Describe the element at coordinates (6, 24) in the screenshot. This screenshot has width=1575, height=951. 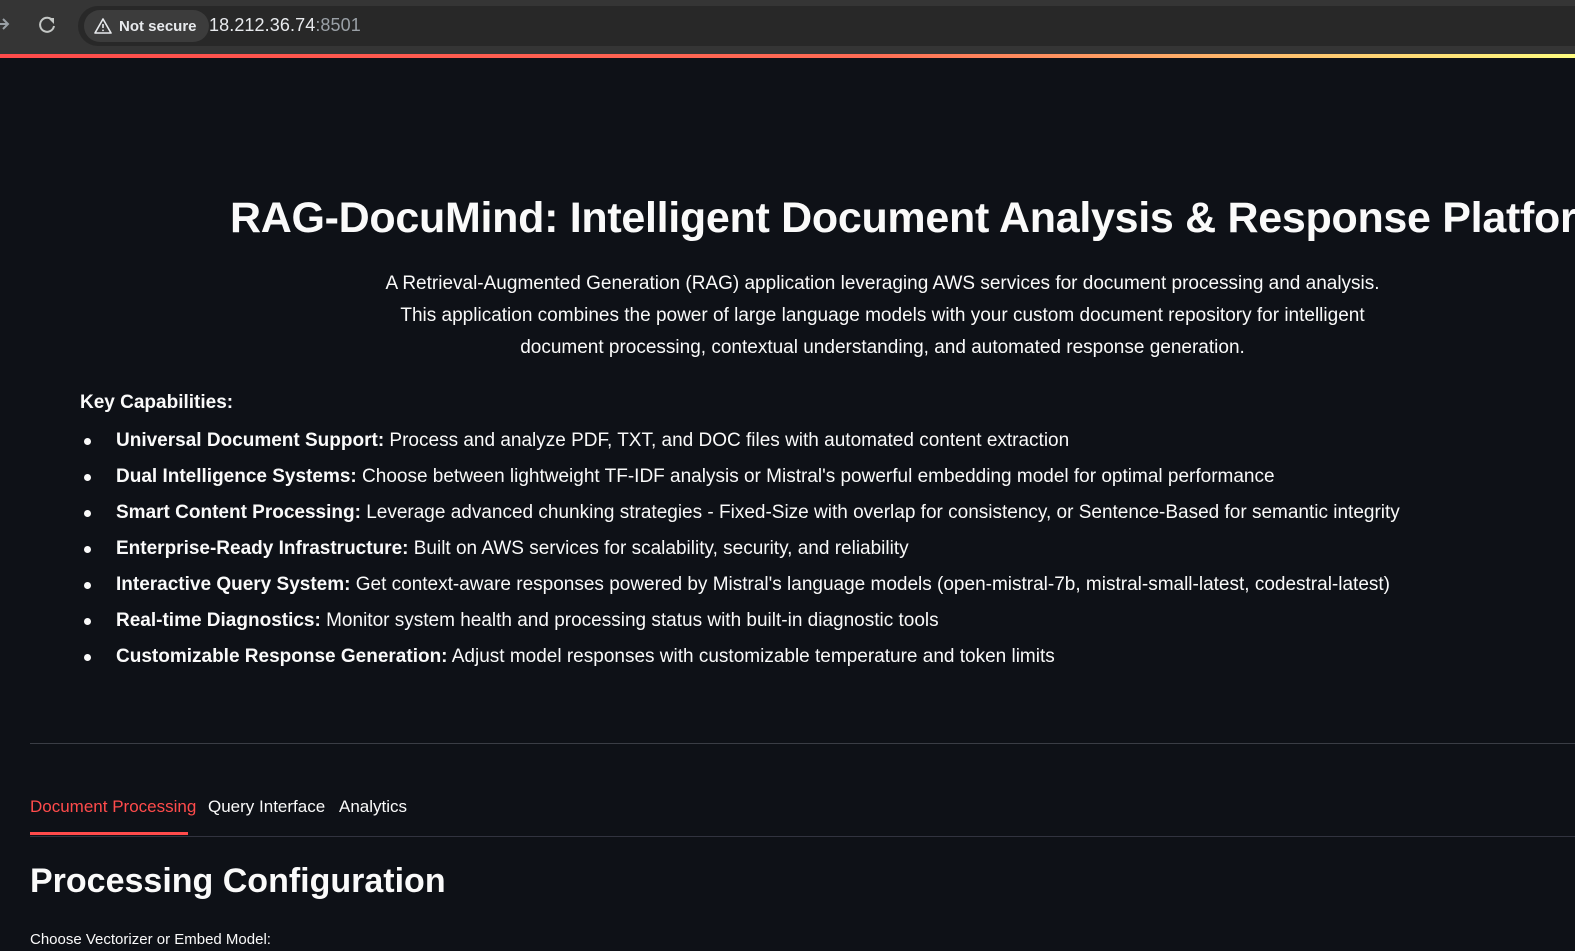
I see `arrow-right-icon` at that location.